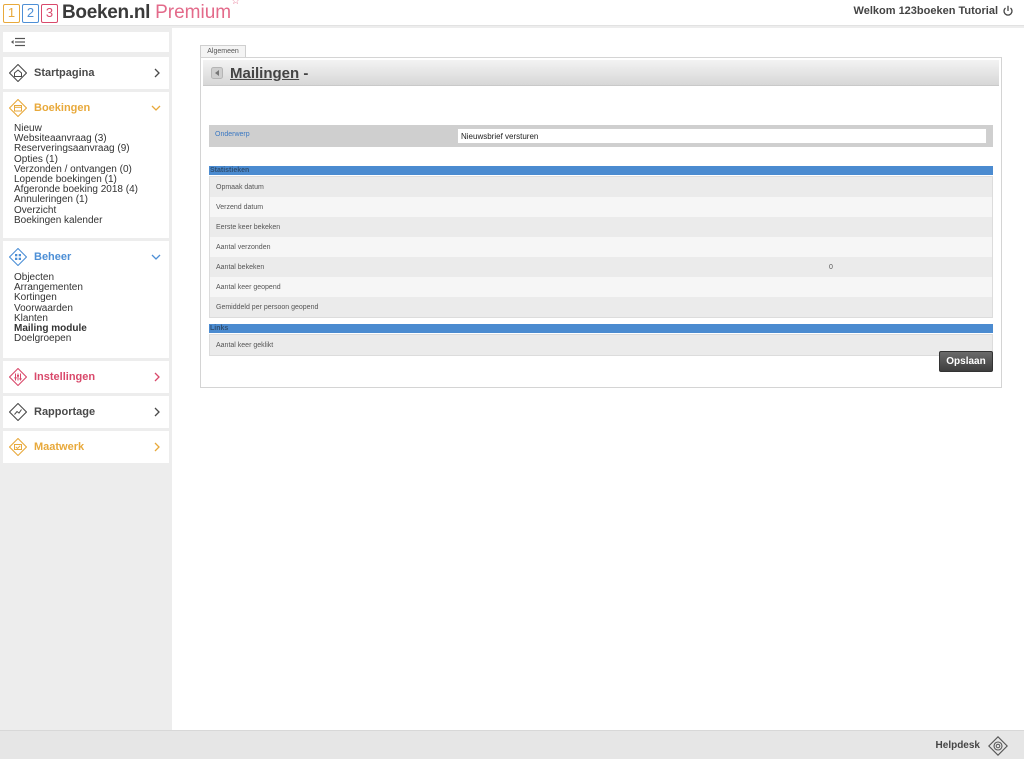  What do you see at coordinates (86, 447) in the screenshot?
I see `sidebar-item-maatwerk: Maatwerk` at bounding box center [86, 447].